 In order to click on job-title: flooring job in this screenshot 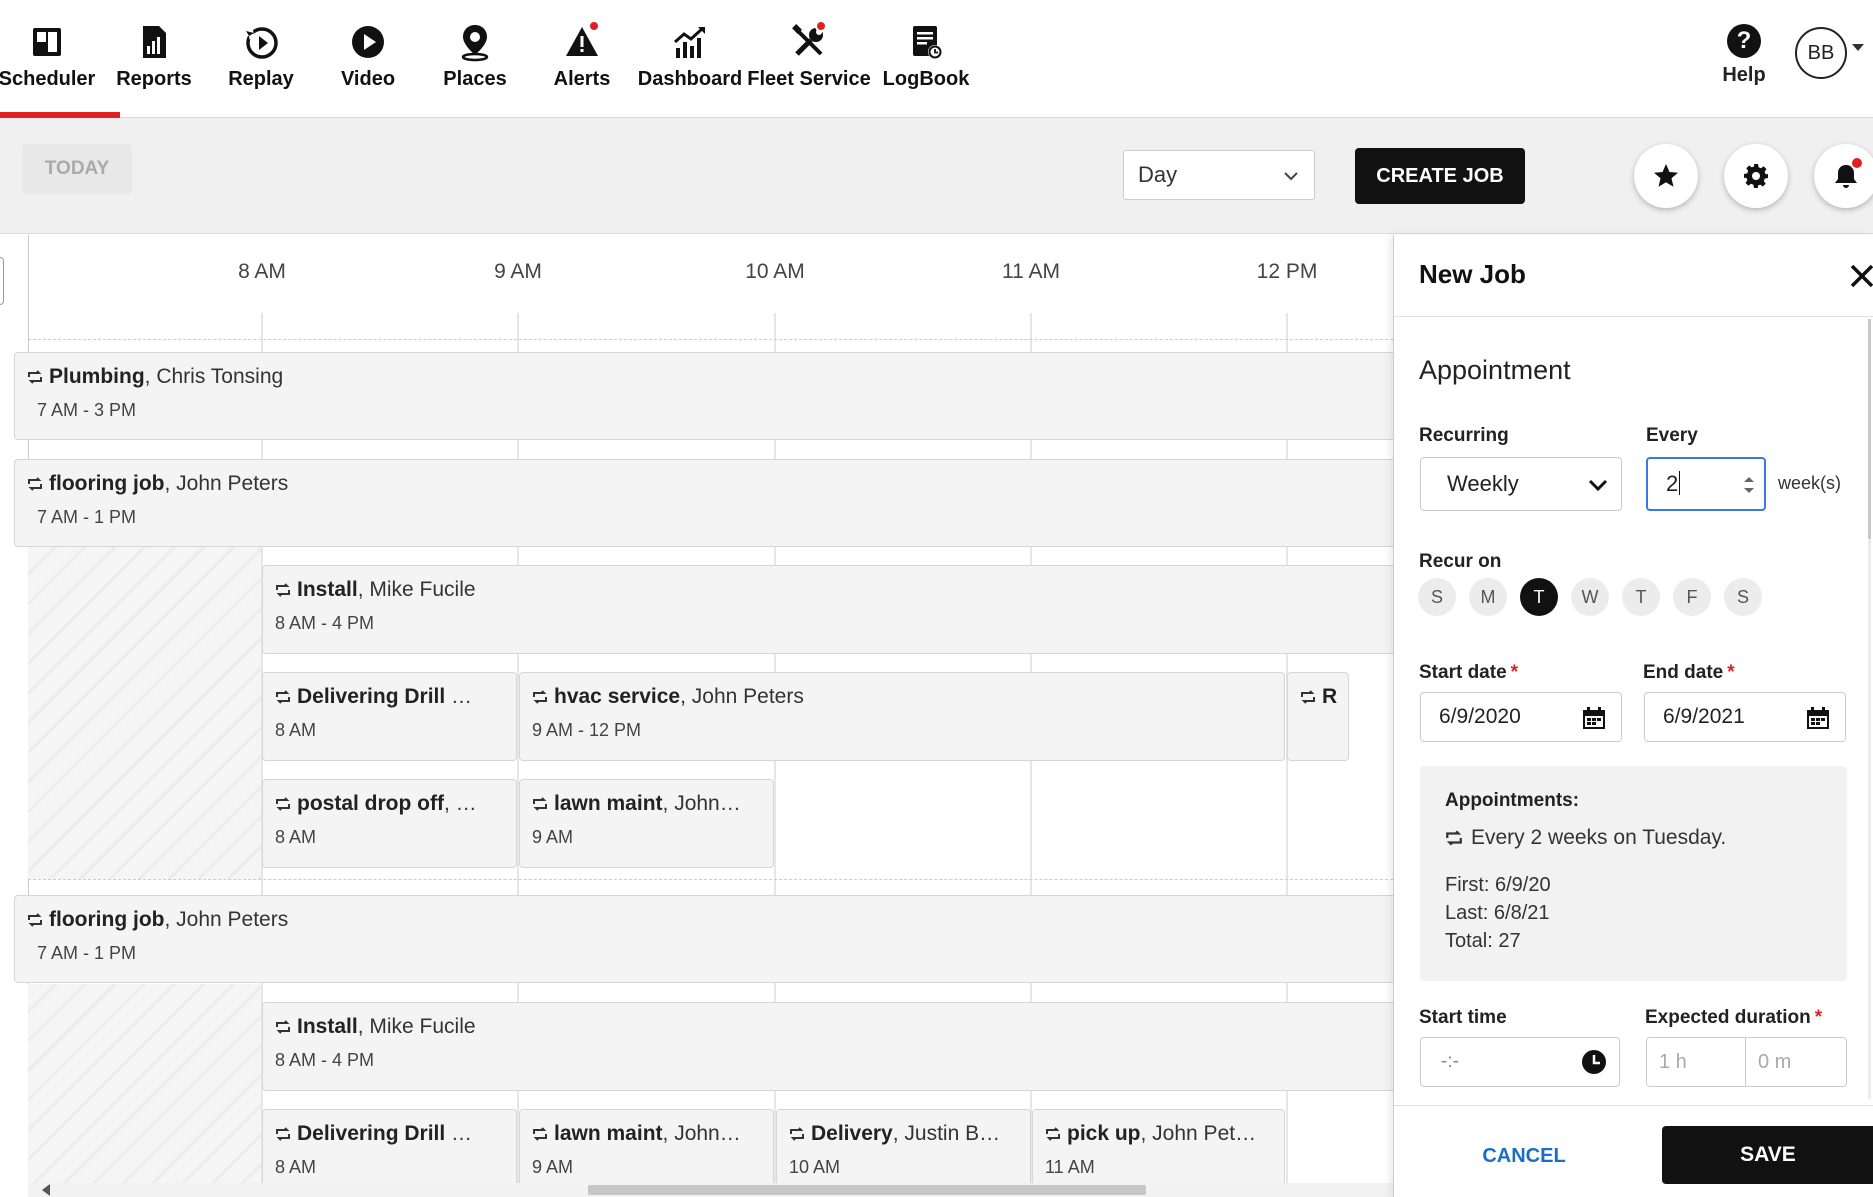, I will do `click(107, 483)`.